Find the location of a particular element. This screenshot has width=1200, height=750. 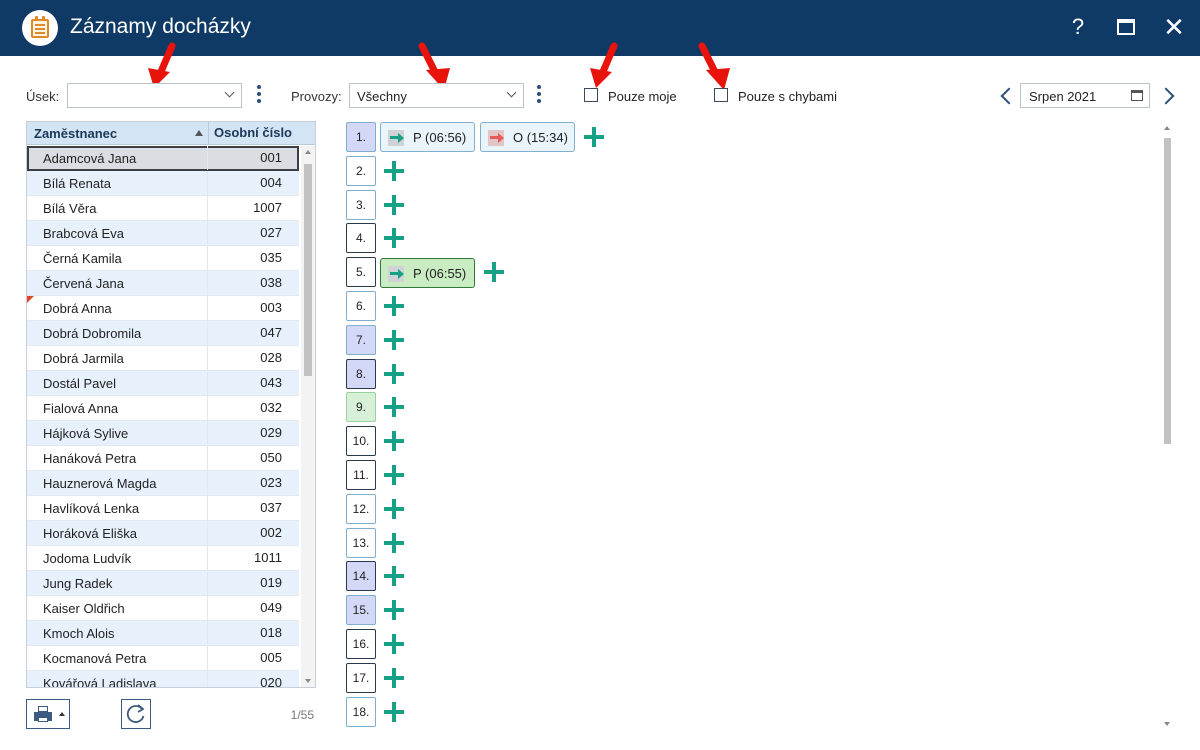

day-cell: 15. is located at coordinates (361, 610).